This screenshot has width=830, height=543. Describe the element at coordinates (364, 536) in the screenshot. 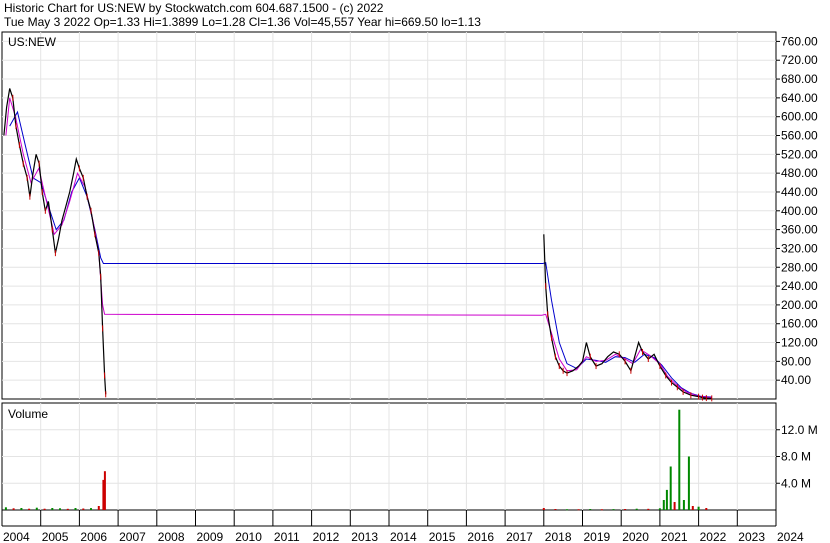

I see `x-tick-label: 2013` at that location.